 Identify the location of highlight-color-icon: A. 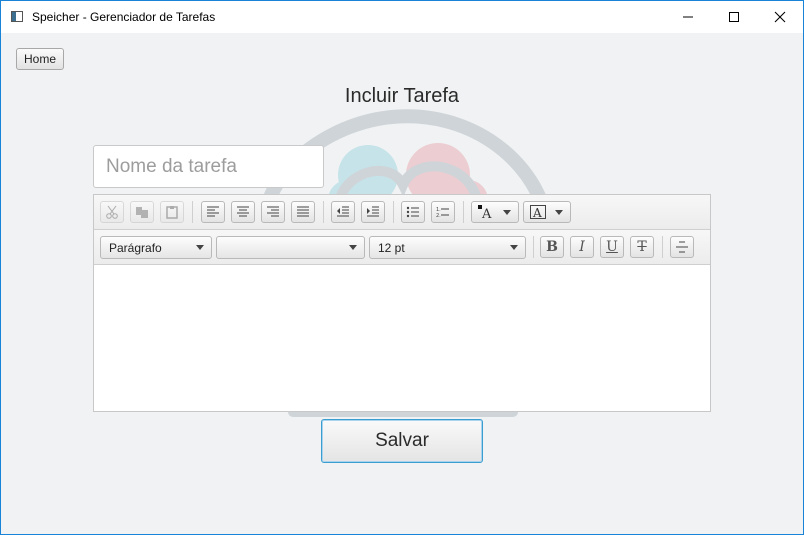
(538, 212).